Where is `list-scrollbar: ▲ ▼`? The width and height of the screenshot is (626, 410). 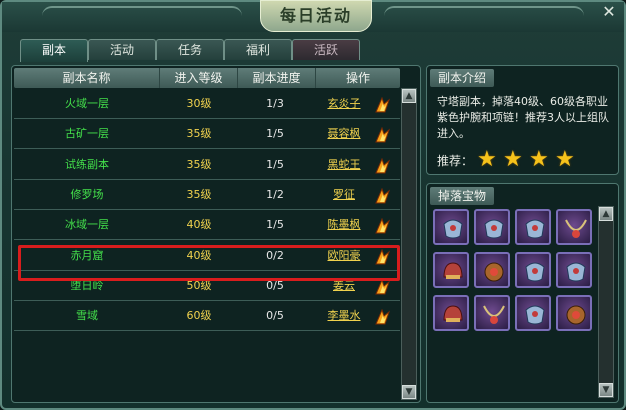 list-scrollbar: ▲ ▼ is located at coordinates (409, 244).